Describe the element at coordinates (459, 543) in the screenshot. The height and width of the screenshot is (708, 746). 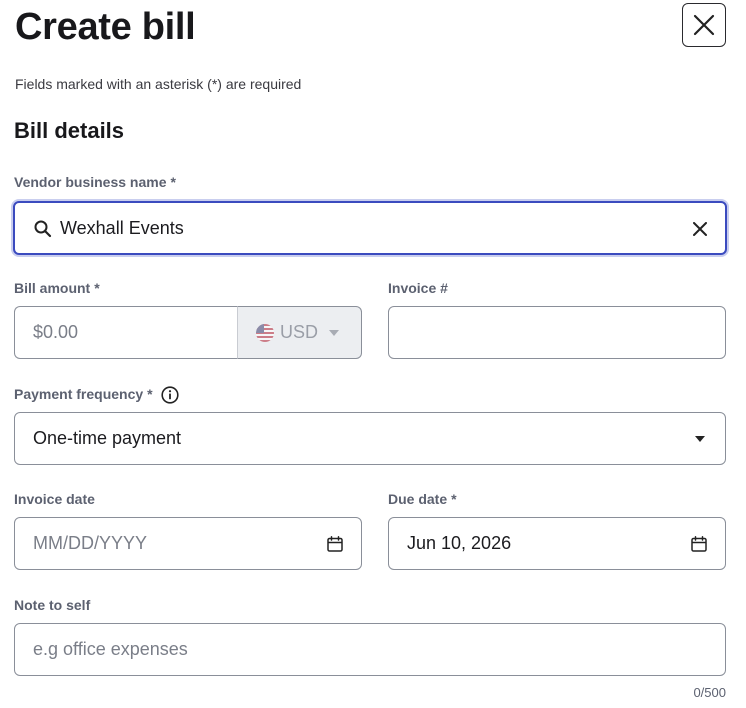
I see `due-date-value: Jun 10, 2026` at that location.